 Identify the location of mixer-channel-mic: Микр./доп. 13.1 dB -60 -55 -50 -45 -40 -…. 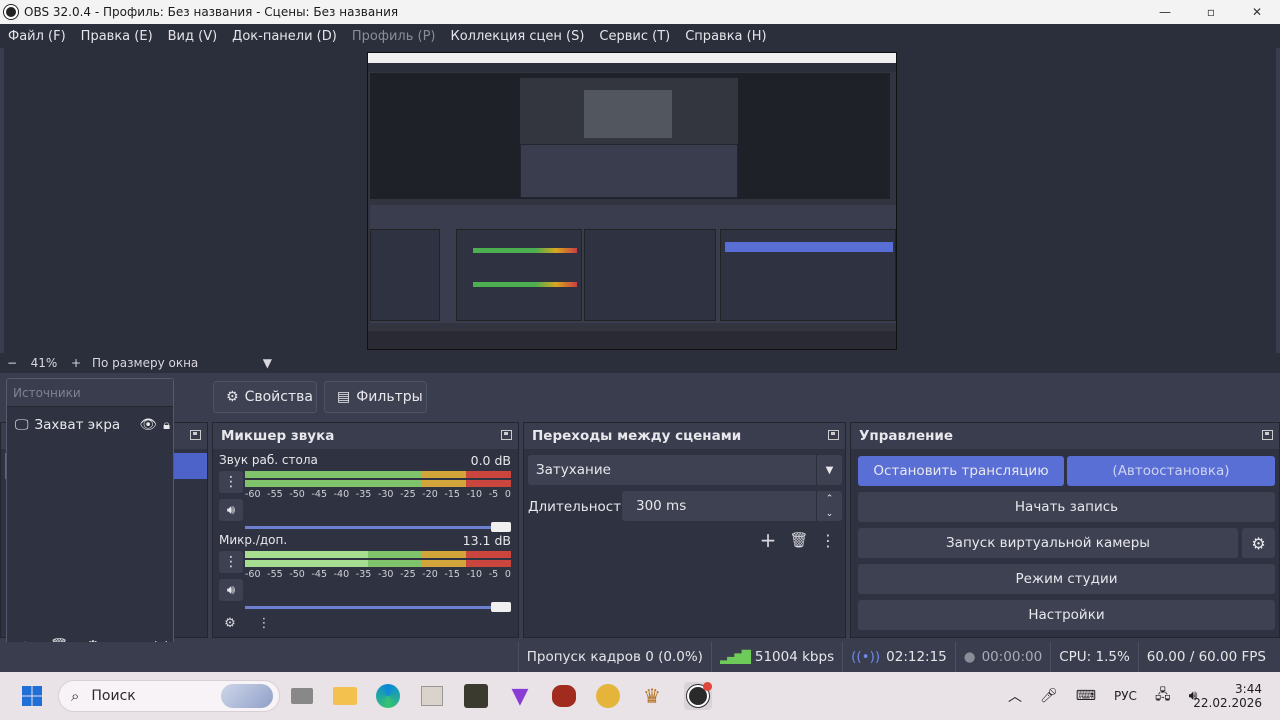
(365, 572).